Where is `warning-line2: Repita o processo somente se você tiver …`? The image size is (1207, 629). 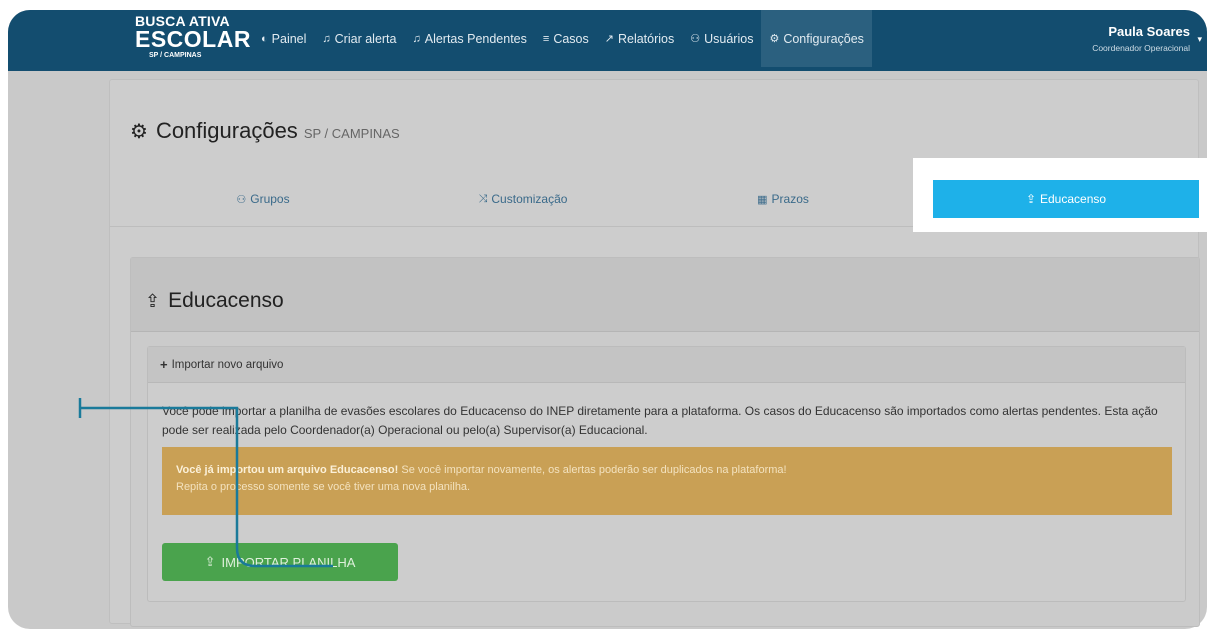 warning-line2: Repita o processo somente se você tiver … is located at coordinates (323, 487).